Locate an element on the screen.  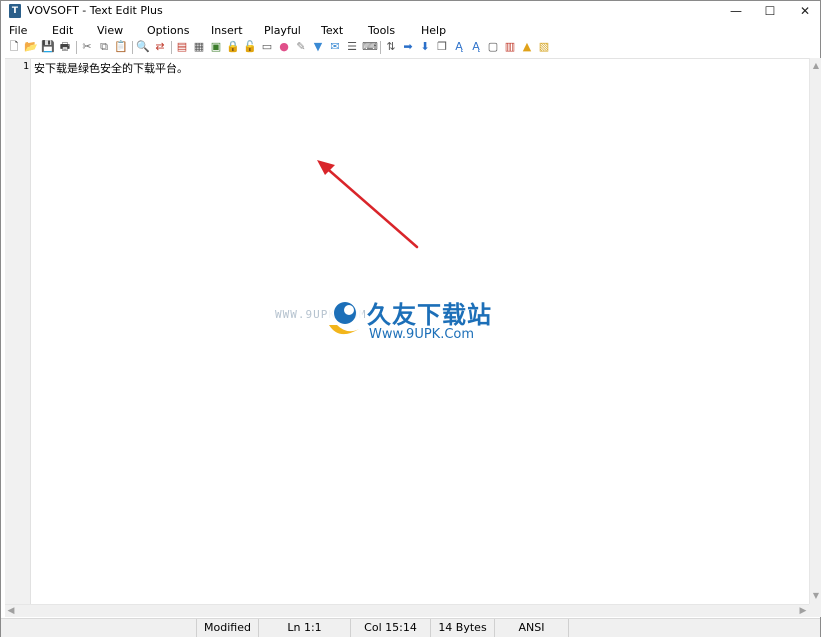
bookmark-icon: ▤ is located at coordinates (182, 47).